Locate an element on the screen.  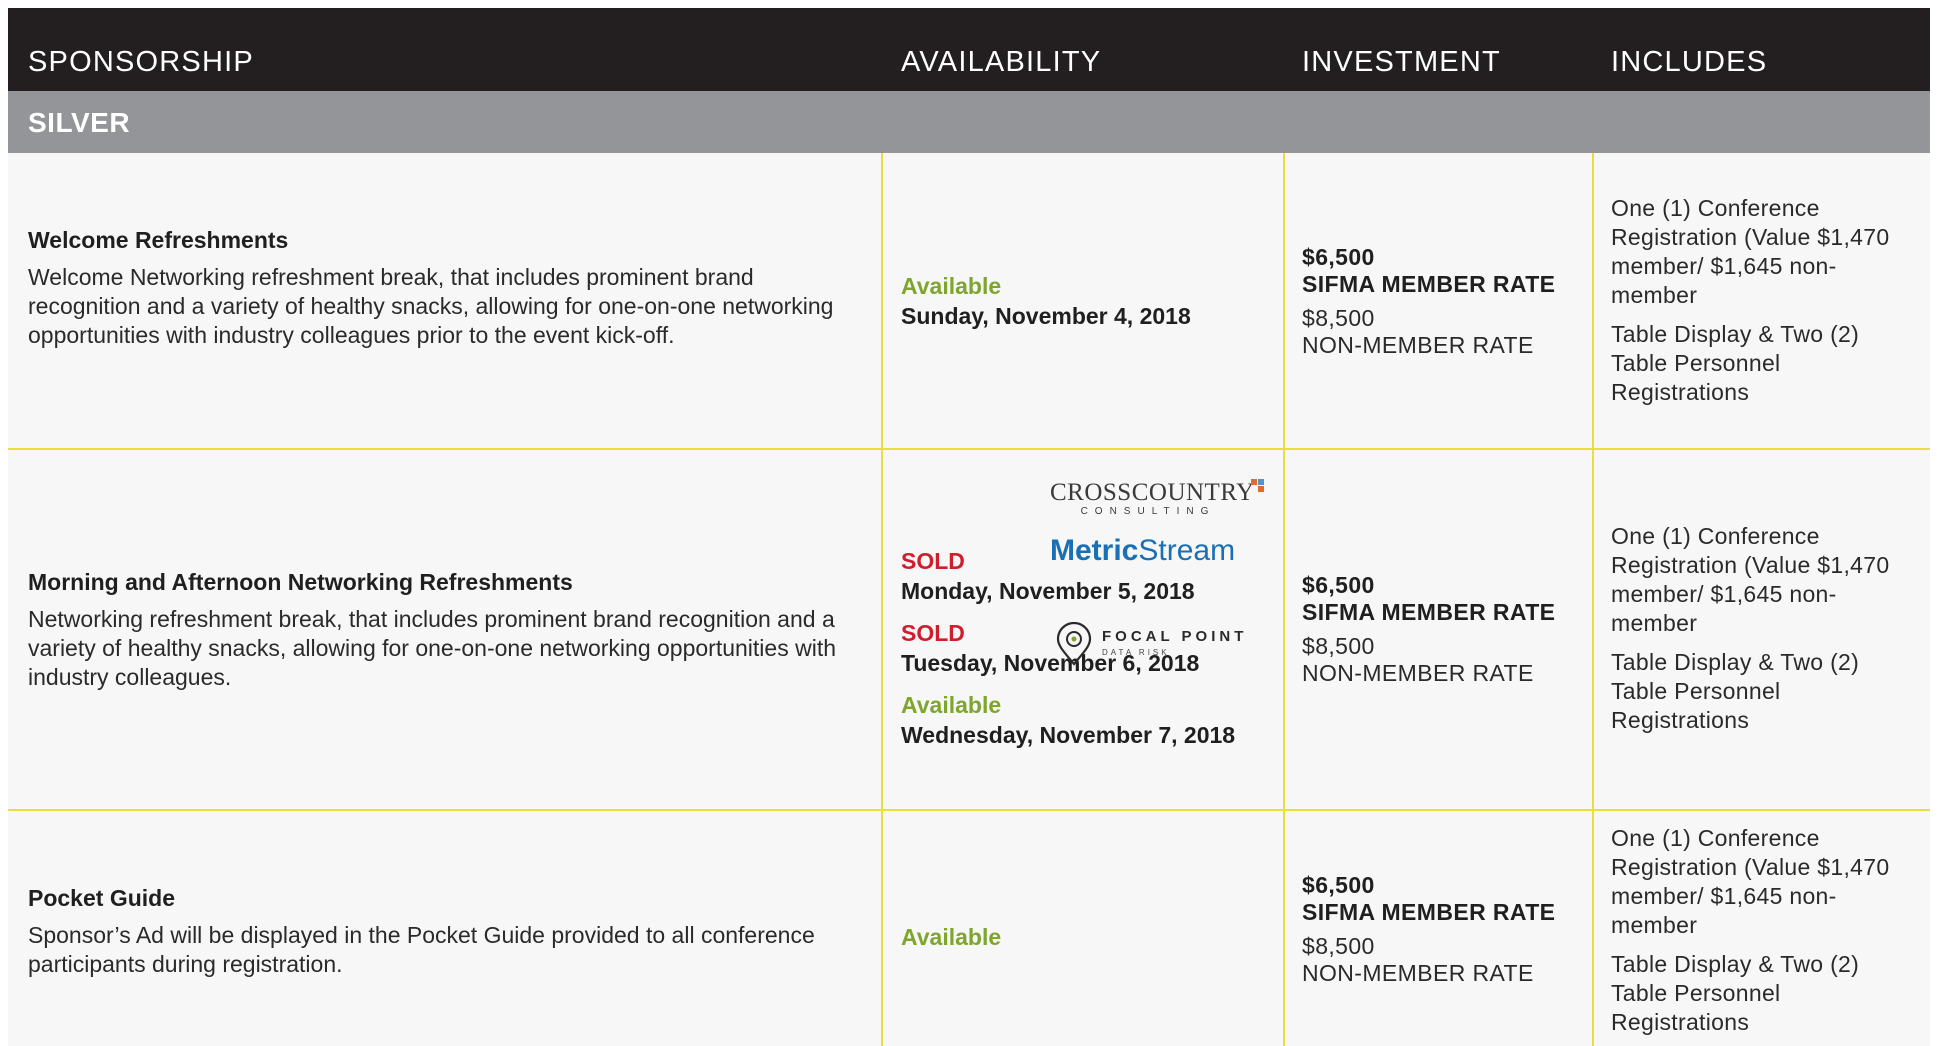
tier-bar: SILVER is located at coordinates (969, 122).